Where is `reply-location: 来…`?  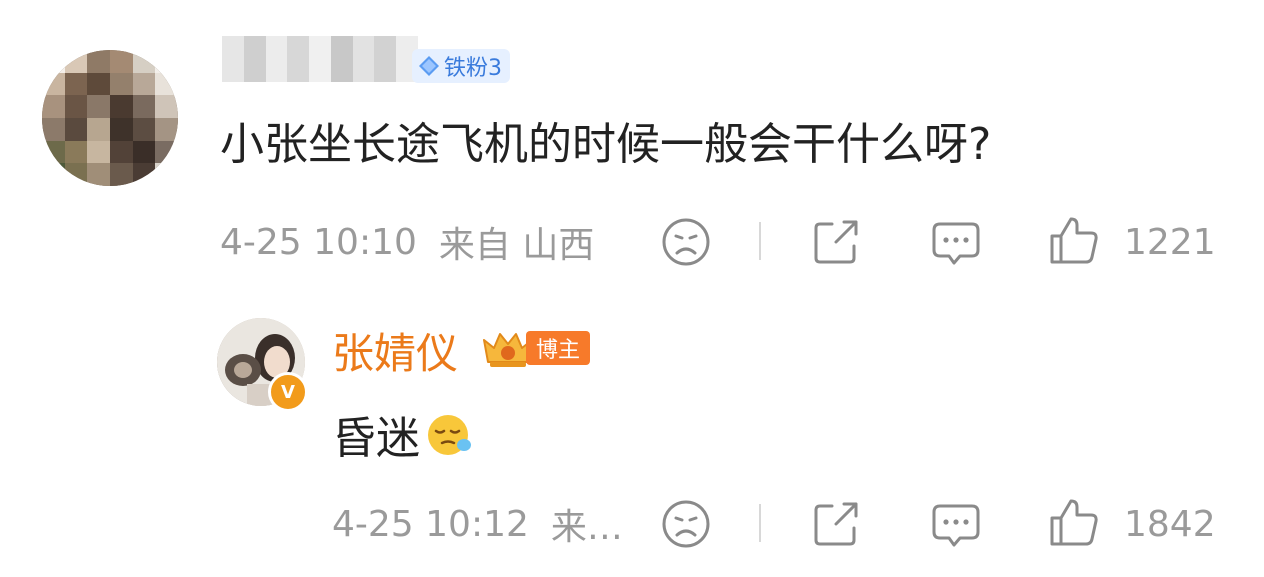
reply-location: 来… is located at coordinates (586, 527).